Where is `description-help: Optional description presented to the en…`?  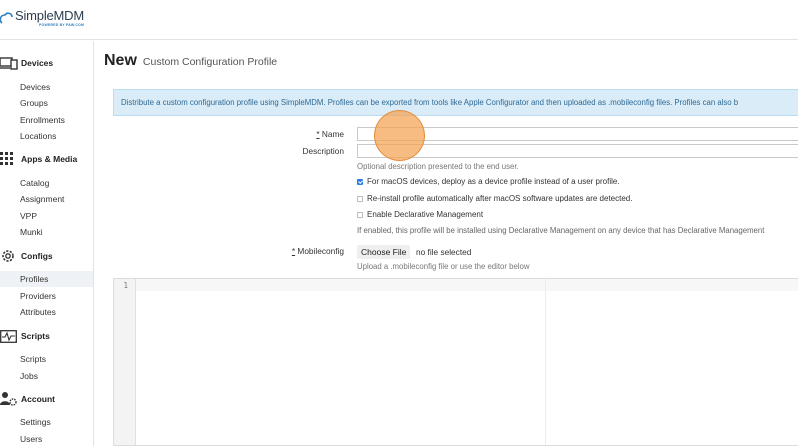 description-help: Optional description presented to the en… is located at coordinates (438, 166).